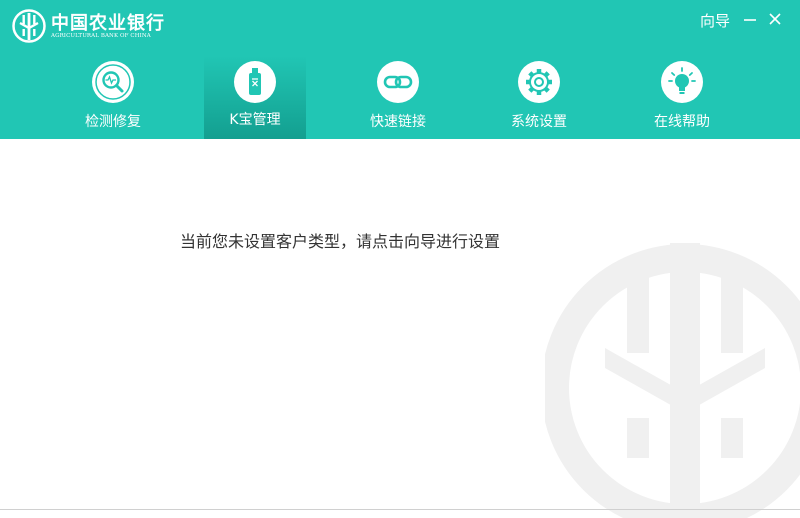 The width and height of the screenshot is (800, 518). I want to click on link-icon, so click(398, 82).